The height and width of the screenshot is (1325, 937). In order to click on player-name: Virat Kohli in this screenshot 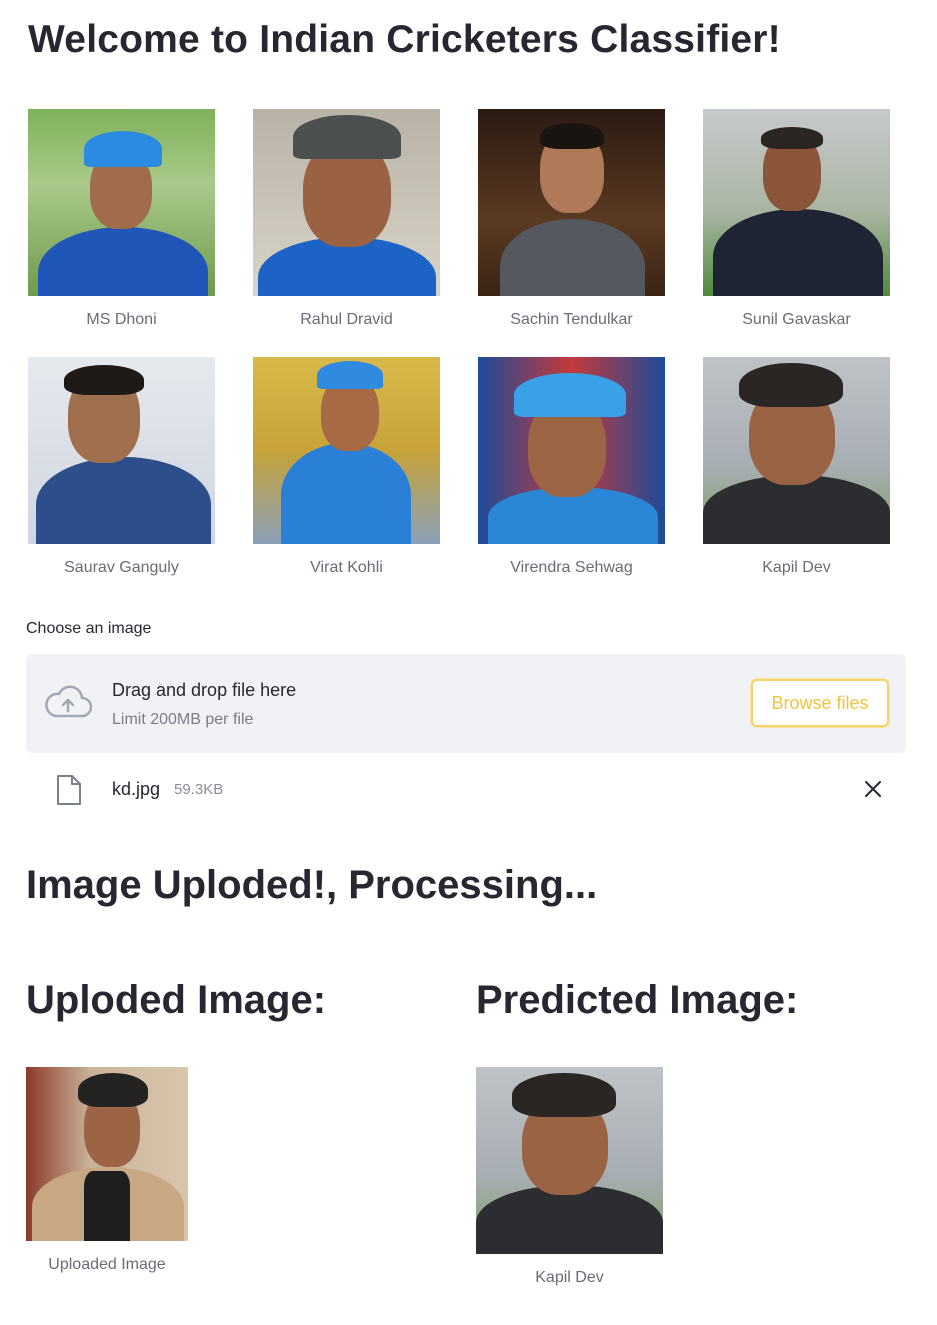, I will do `click(346, 567)`.